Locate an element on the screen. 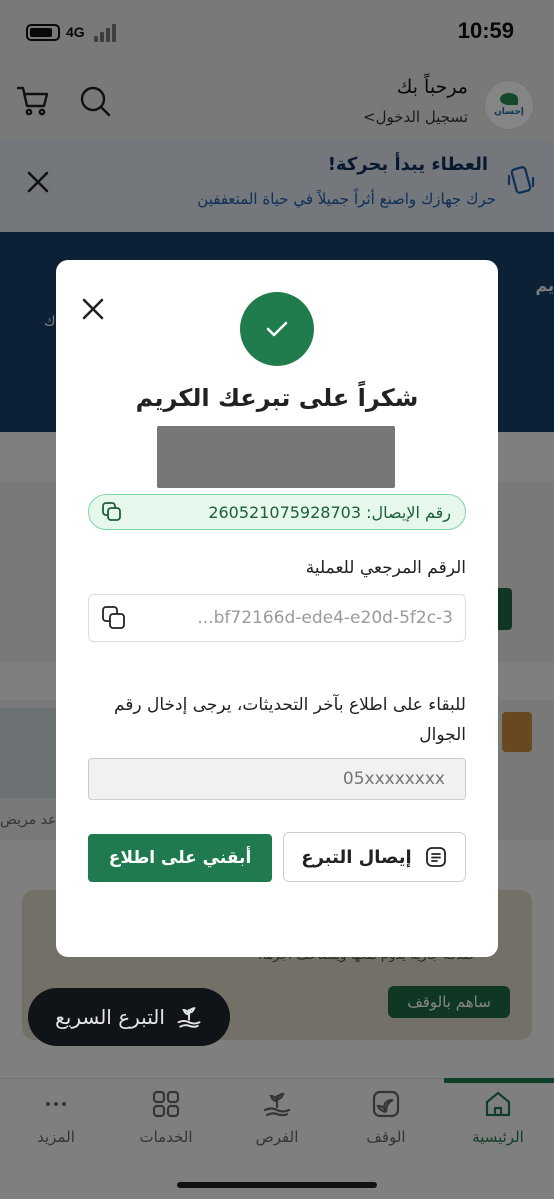 This screenshot has width=554, height=1199. redacted-amount-block is located at coordinates (276, 457).